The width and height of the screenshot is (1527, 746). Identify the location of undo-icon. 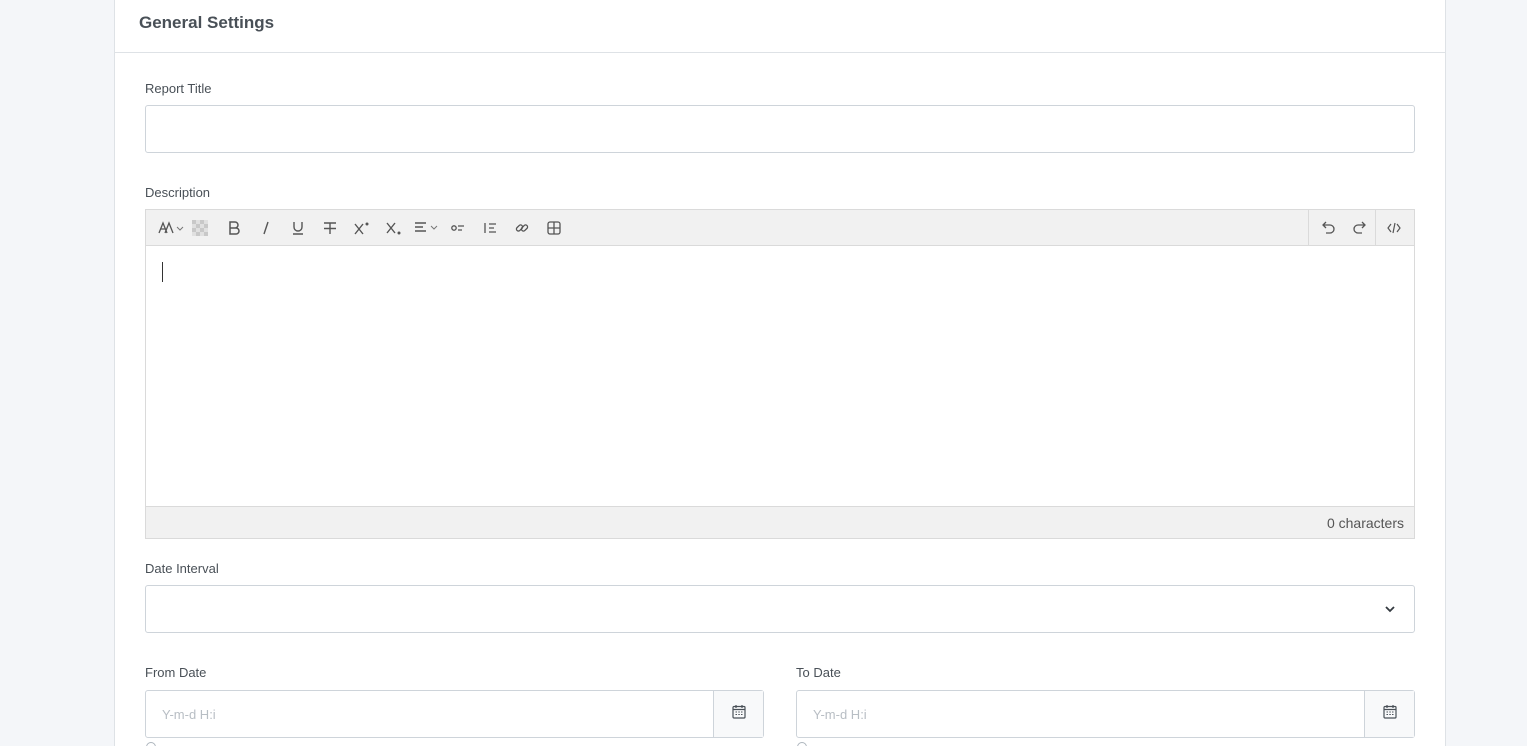
(1328, 228).